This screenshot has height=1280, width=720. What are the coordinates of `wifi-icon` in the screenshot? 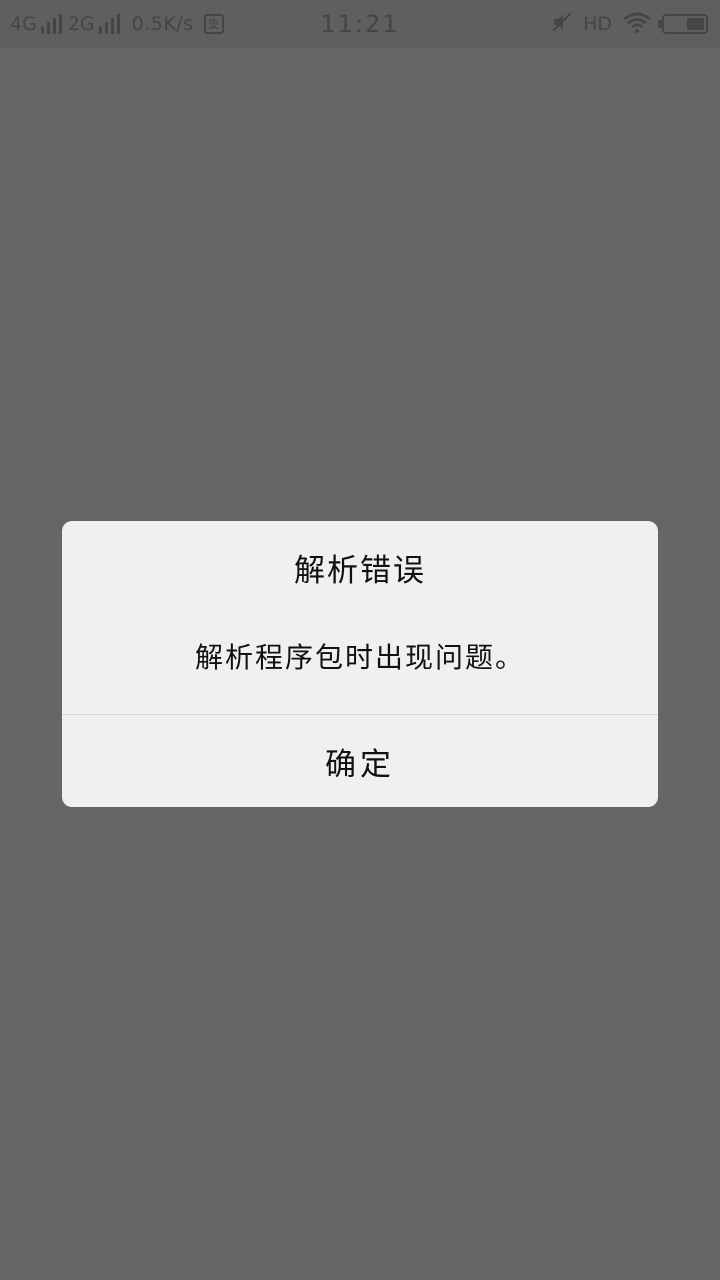 It's located at (637, 24).